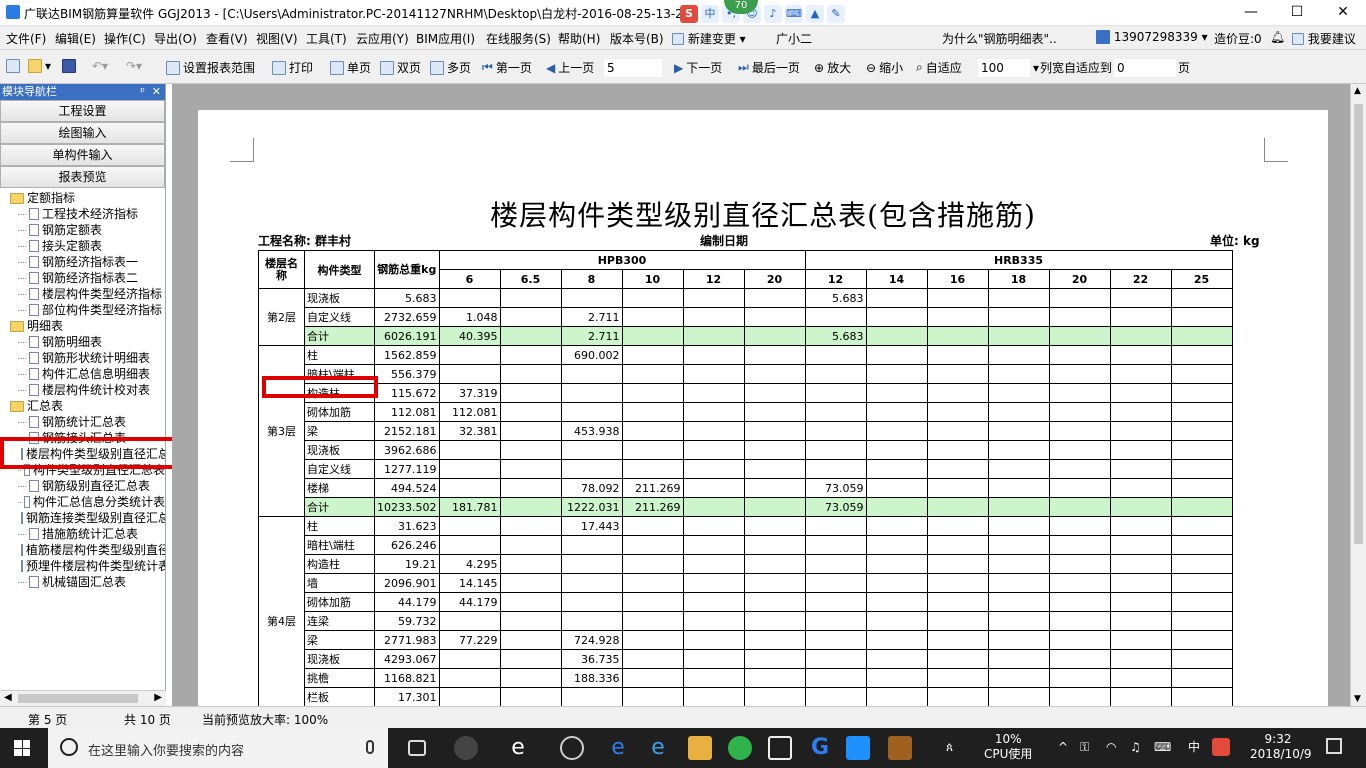 This screenshot has width=1366, height=768. Describe the element at coordinates (773, 14) in the screenshot. I see `voice-icon: ♪` at that location.